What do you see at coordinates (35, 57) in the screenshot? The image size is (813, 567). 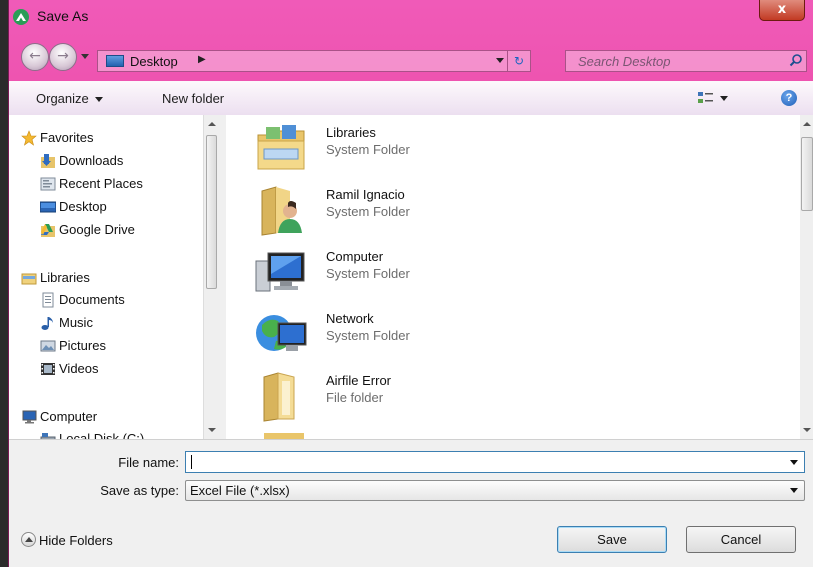 I see `back-button: ←` at bounding box center [35, 57].